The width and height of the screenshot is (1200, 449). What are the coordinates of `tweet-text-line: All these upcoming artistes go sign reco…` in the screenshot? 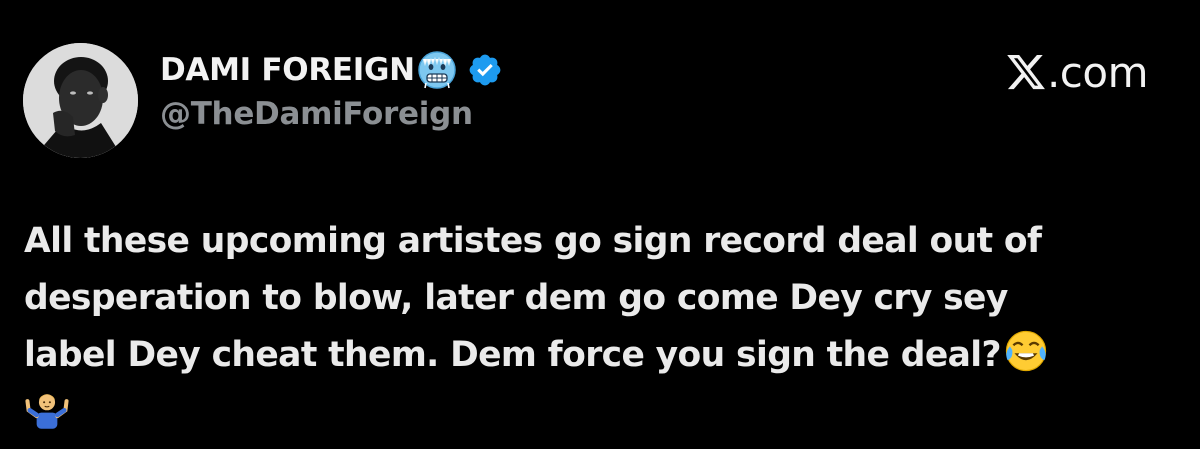 It's located at (533, 241).